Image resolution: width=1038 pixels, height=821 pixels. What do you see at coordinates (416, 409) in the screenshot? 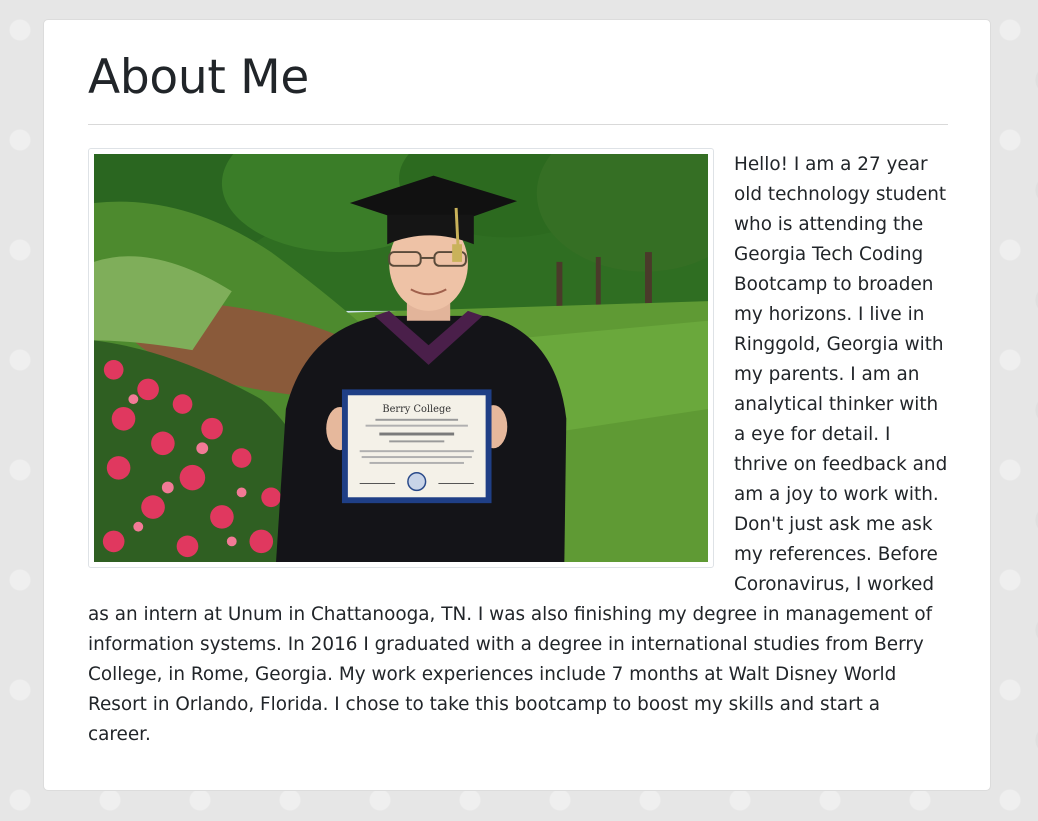
I see `photo-diploma-heading: Berry College` at bounding box center [416, 409].